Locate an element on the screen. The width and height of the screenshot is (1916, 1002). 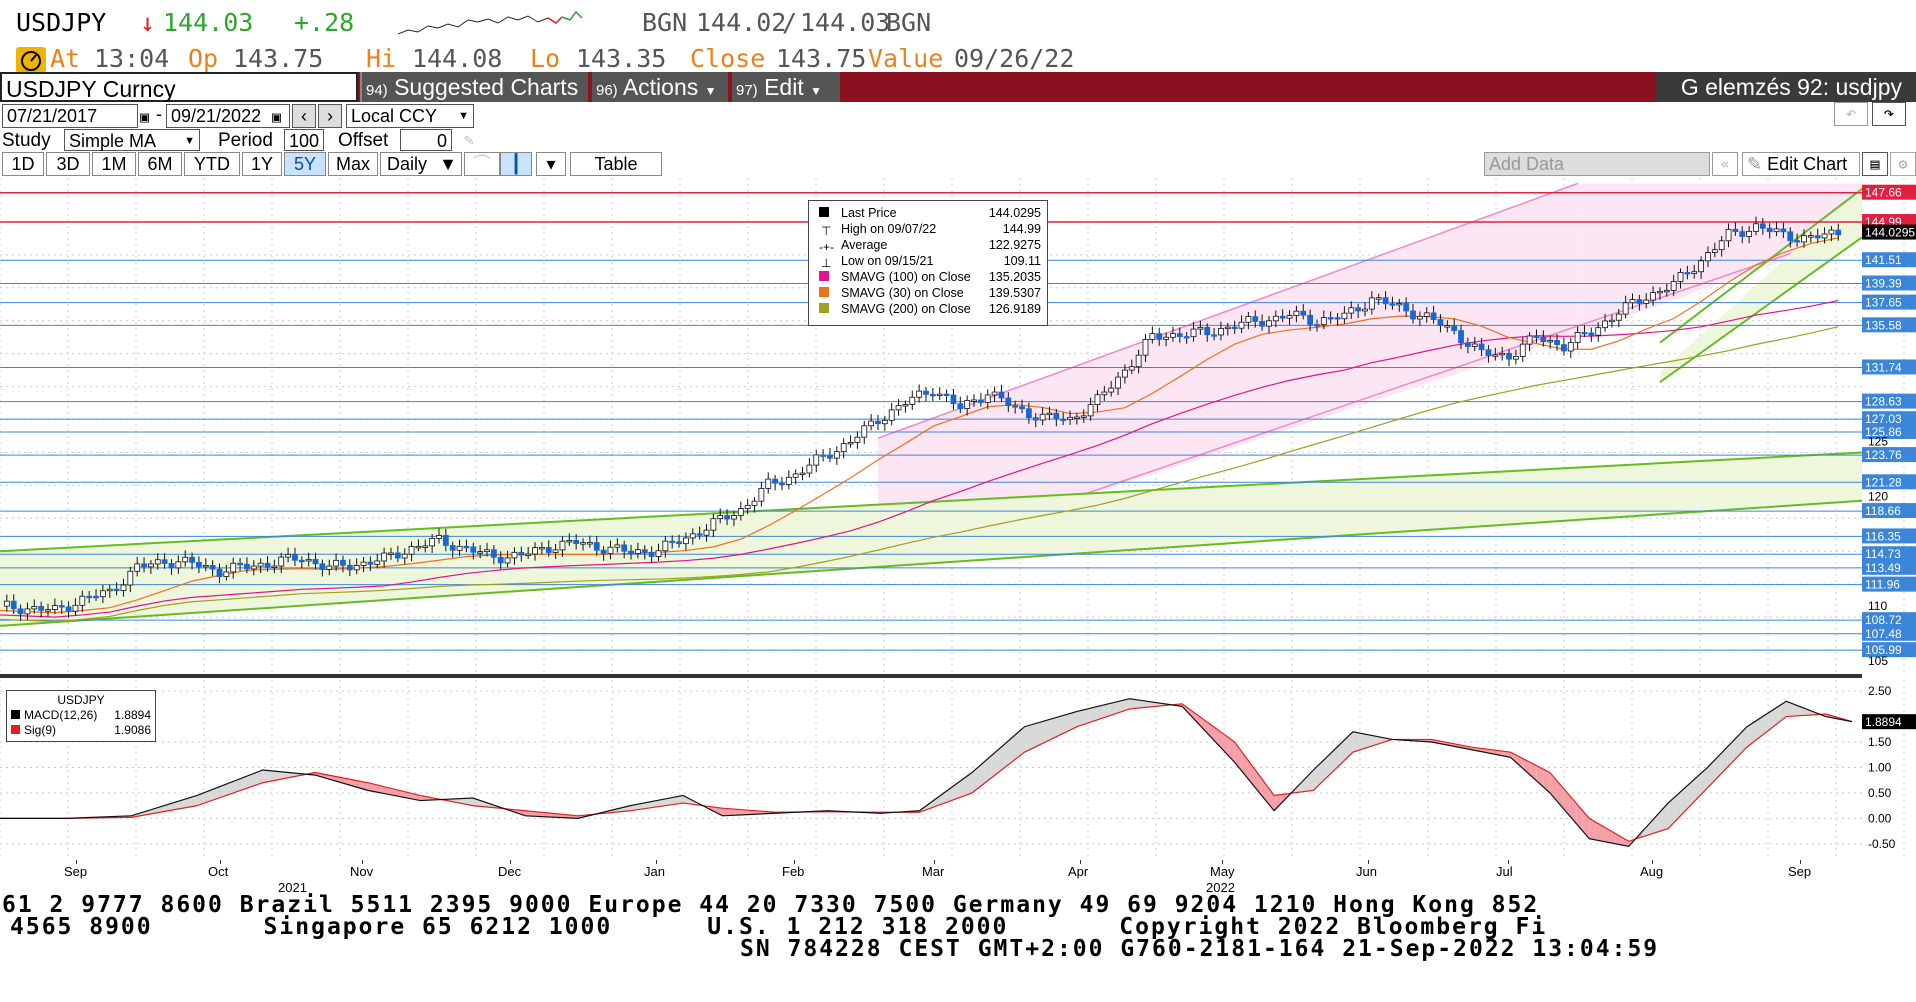
pane-divider is located at coordinates (931, 676).